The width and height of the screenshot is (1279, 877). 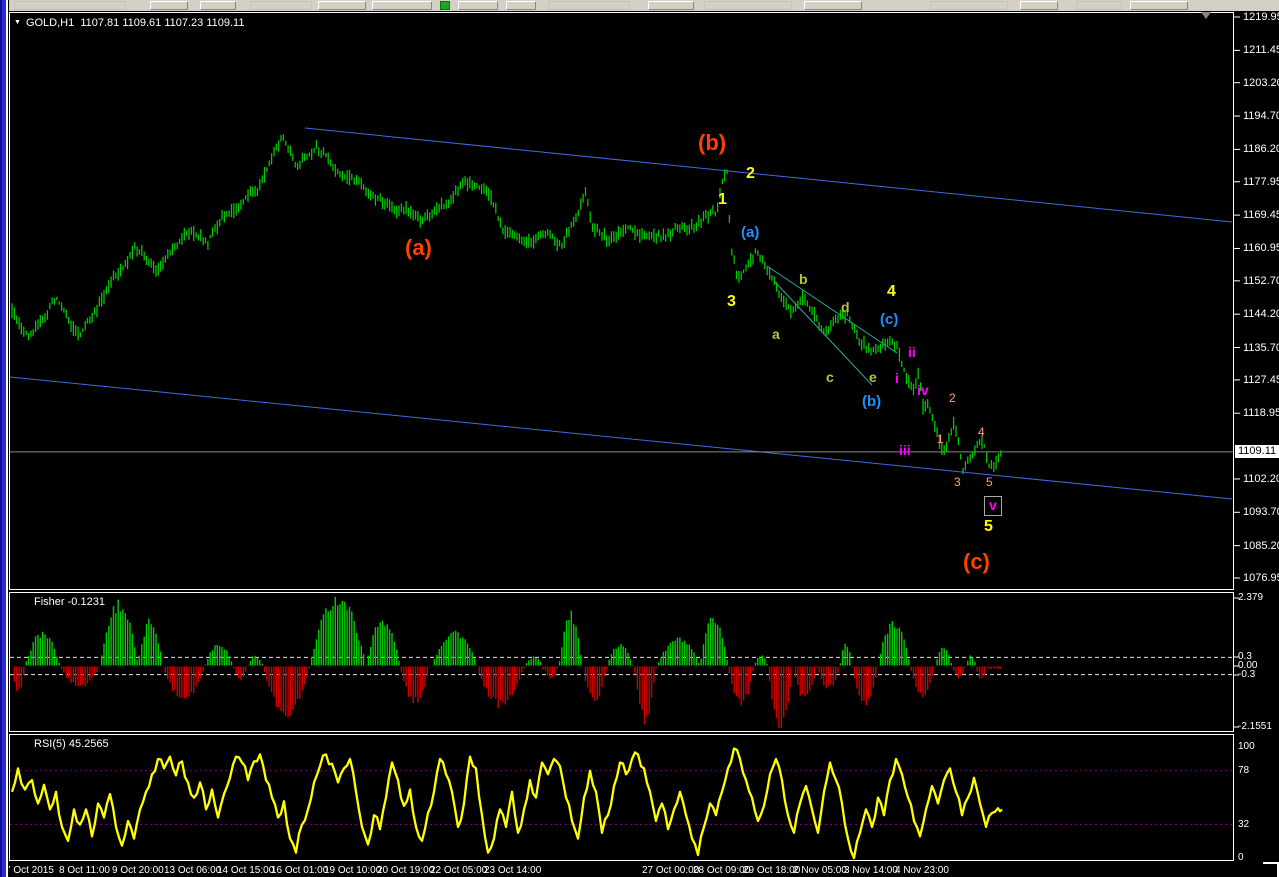 I want to click on time-axis-label: 14 Oct 15:00, so click(x=246, y=870).